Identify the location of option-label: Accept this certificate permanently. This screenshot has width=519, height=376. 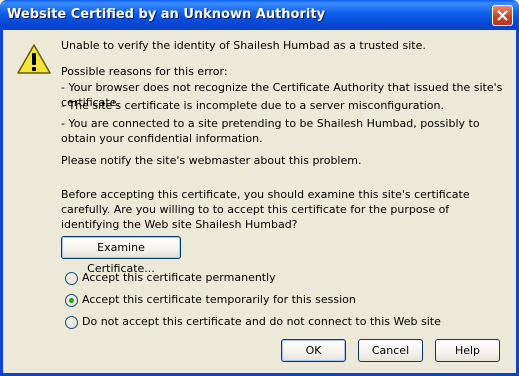
(179, 277).